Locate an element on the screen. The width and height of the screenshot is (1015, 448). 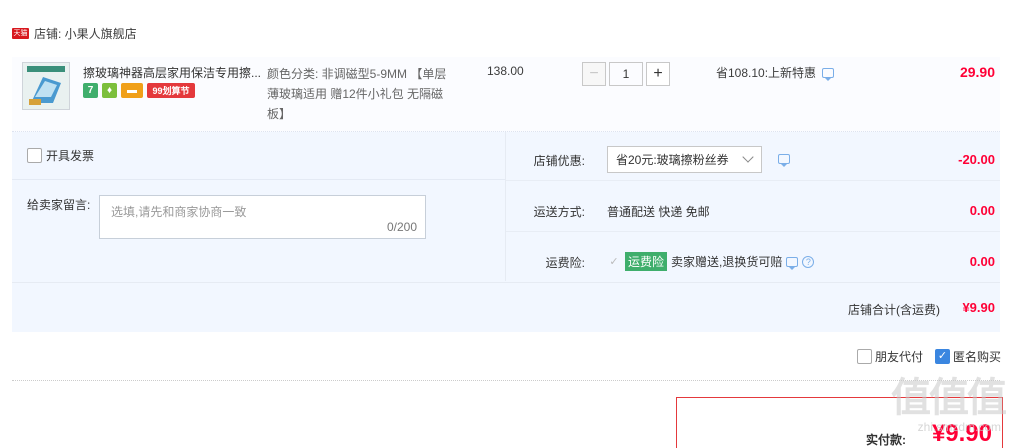
product-thumbnail is located at coordinates (46, 86).